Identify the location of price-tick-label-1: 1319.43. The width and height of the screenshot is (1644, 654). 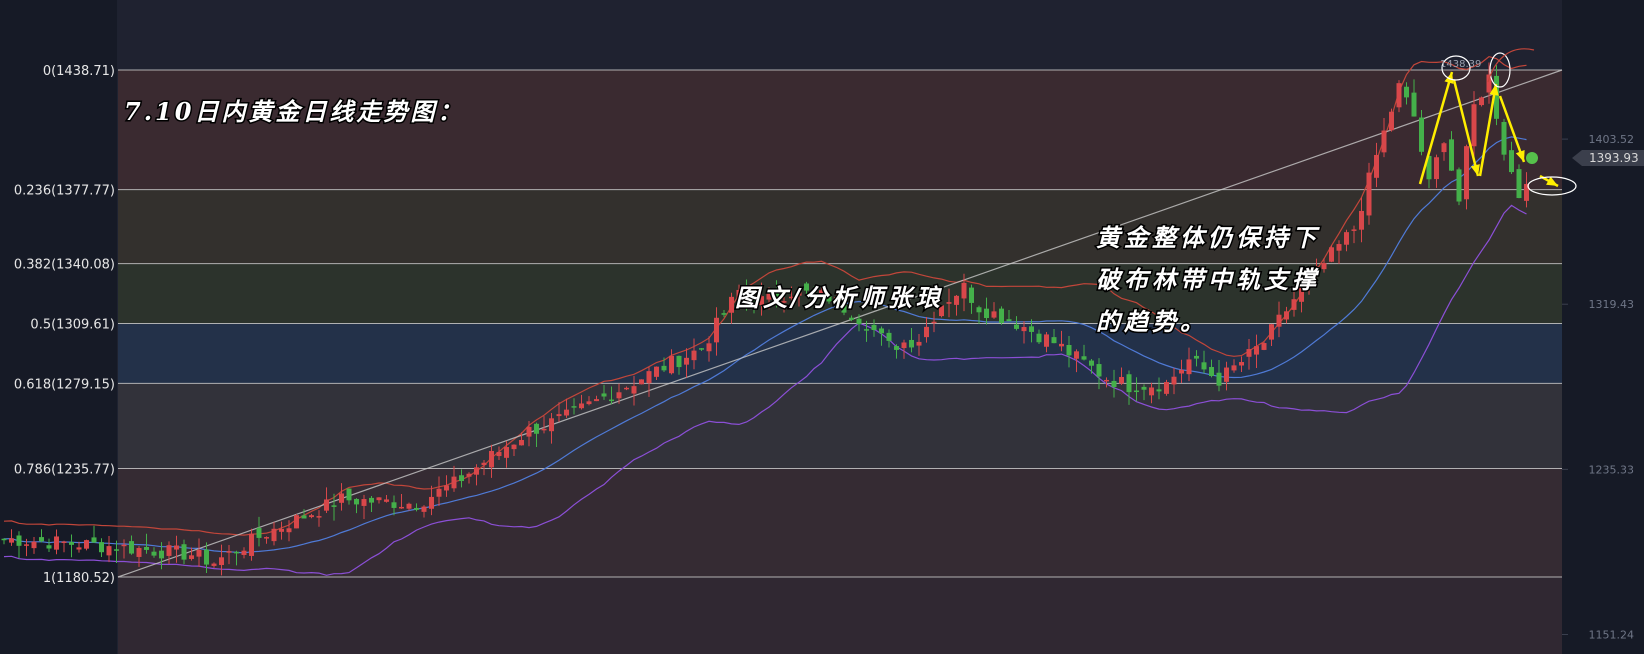
(1612, 304).